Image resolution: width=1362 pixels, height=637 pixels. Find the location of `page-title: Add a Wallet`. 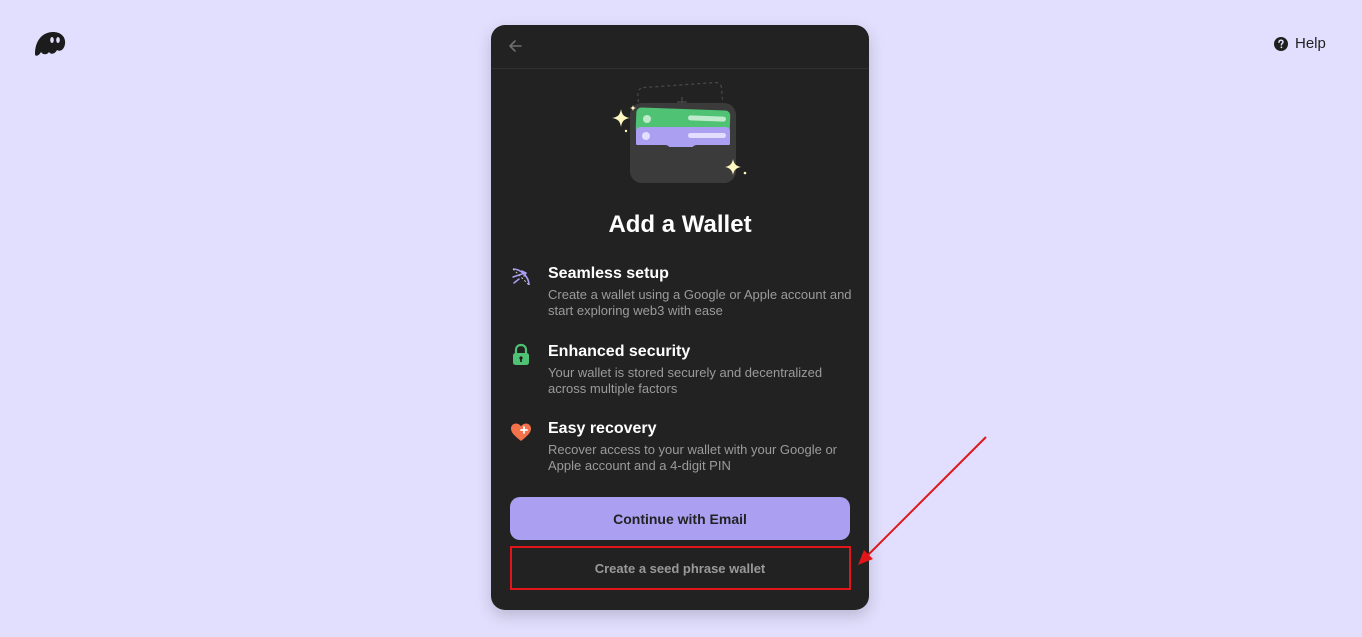

page-title: Add a Wallet is located at coordinates (680, 224).